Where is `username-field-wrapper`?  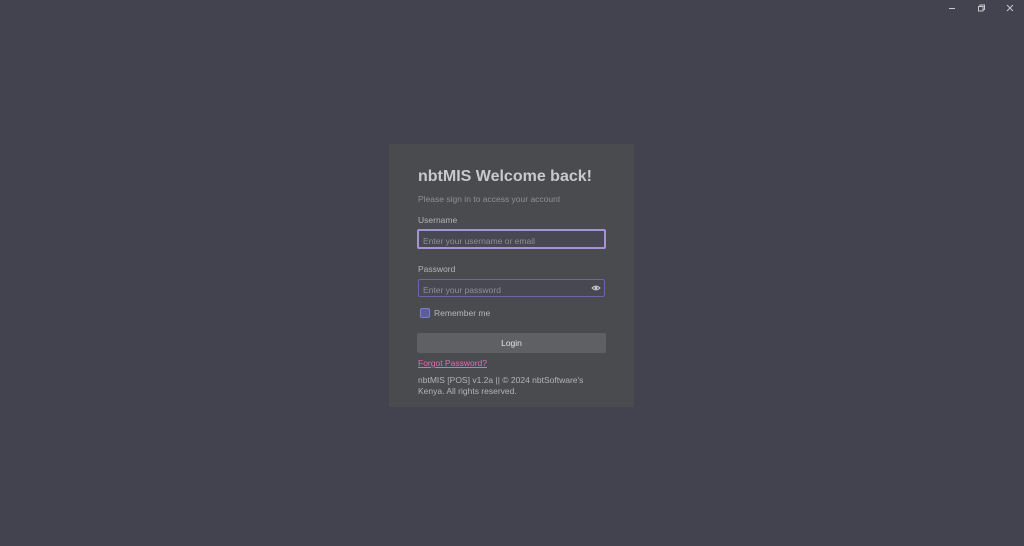 username-field-wrapper is located at coordinates (511, 239).